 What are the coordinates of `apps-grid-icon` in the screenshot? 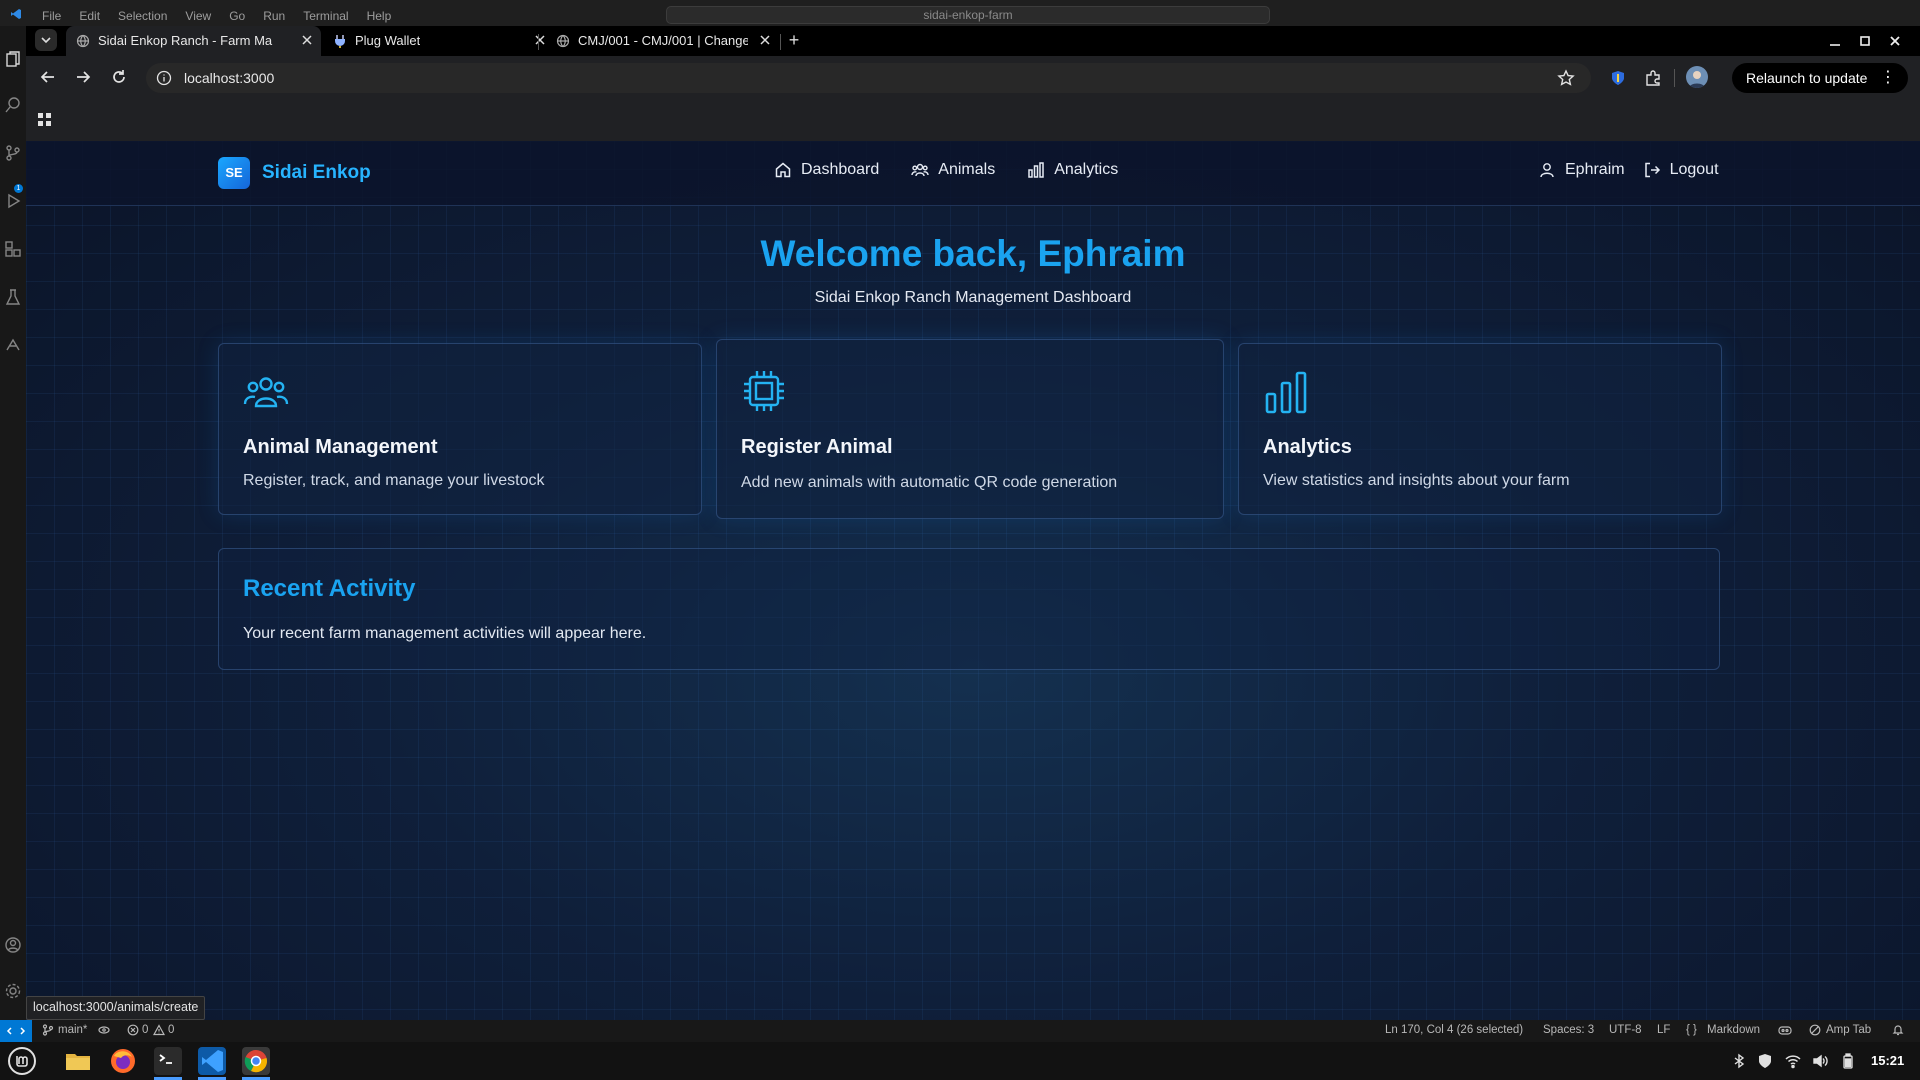 It's located at (45, 120).